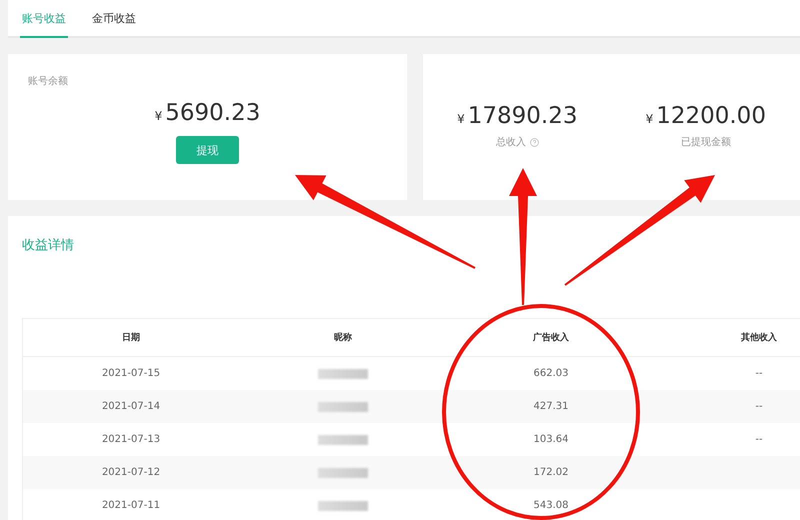 Image resolution: width=800 pixels, height=520 pixels. I want to click on column-header: 广告收入, so click(551, 337).